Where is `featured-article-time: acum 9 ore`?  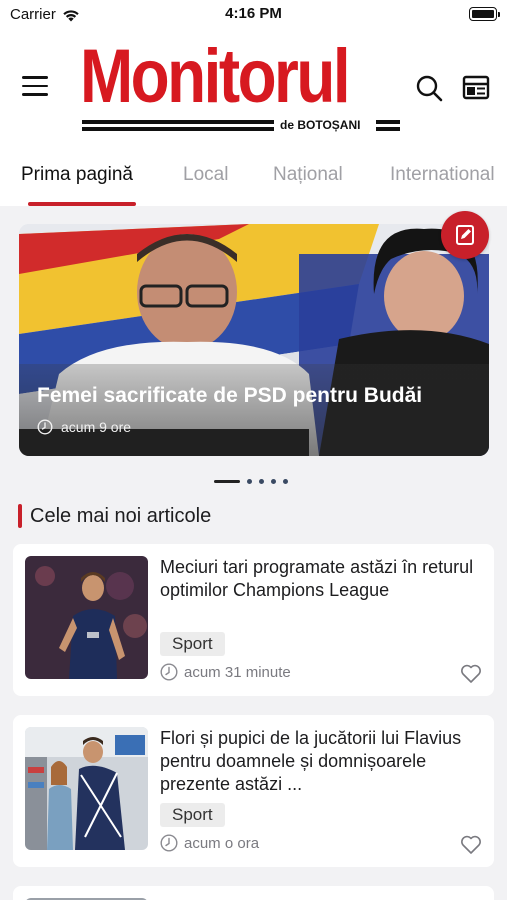 featured-article-time: acum 9 ore is located at coordinates (84, 427).